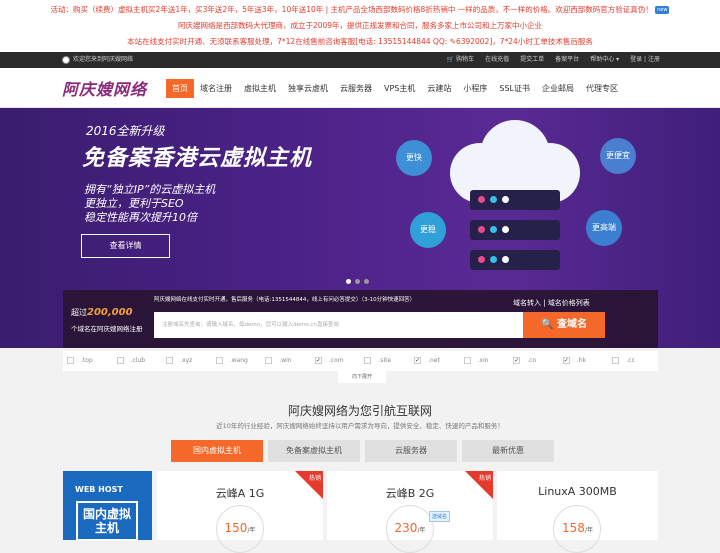  I want to click on nav-item-vps: VPS主机, so click(399, 88).